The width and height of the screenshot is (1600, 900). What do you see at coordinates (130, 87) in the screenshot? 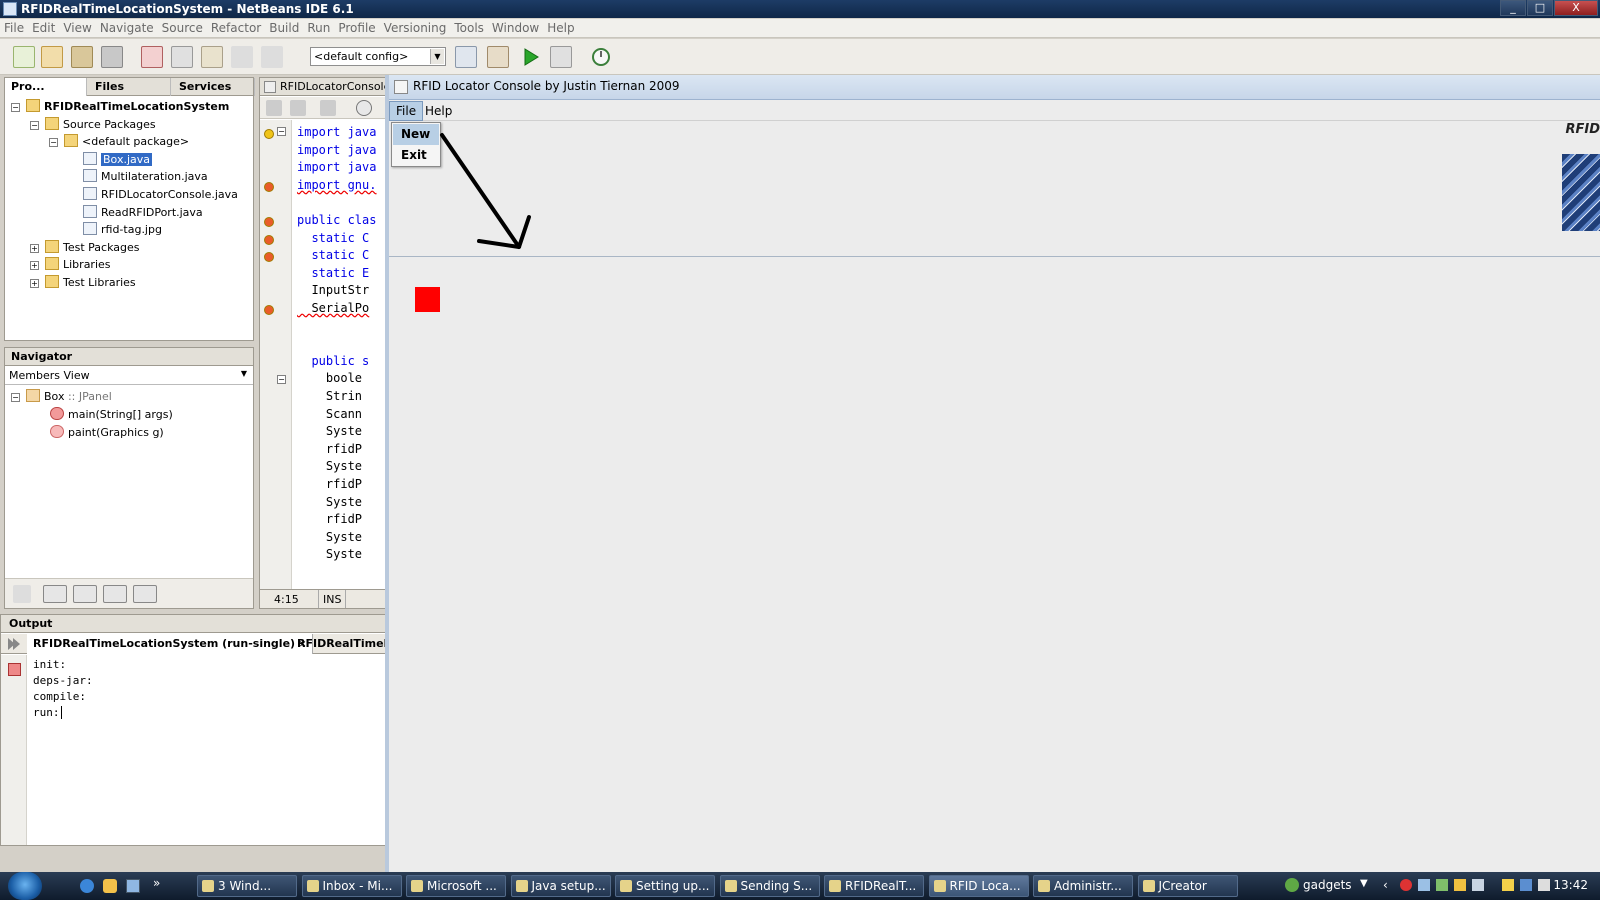
I see `tab-files: Files` at bounding box center [130, 87].